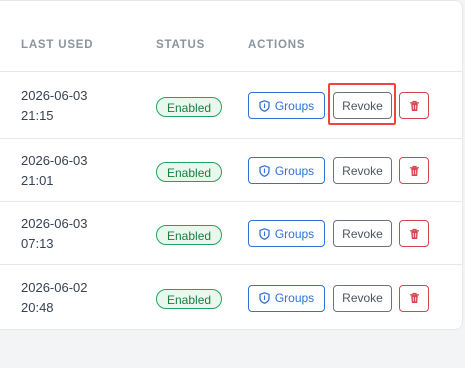 The image size is (465, 368). What do you see at coordinates (57, 45) in the screenshot?
I see `column-header-last-used: LAST USED` at bounding box center [57, 45].